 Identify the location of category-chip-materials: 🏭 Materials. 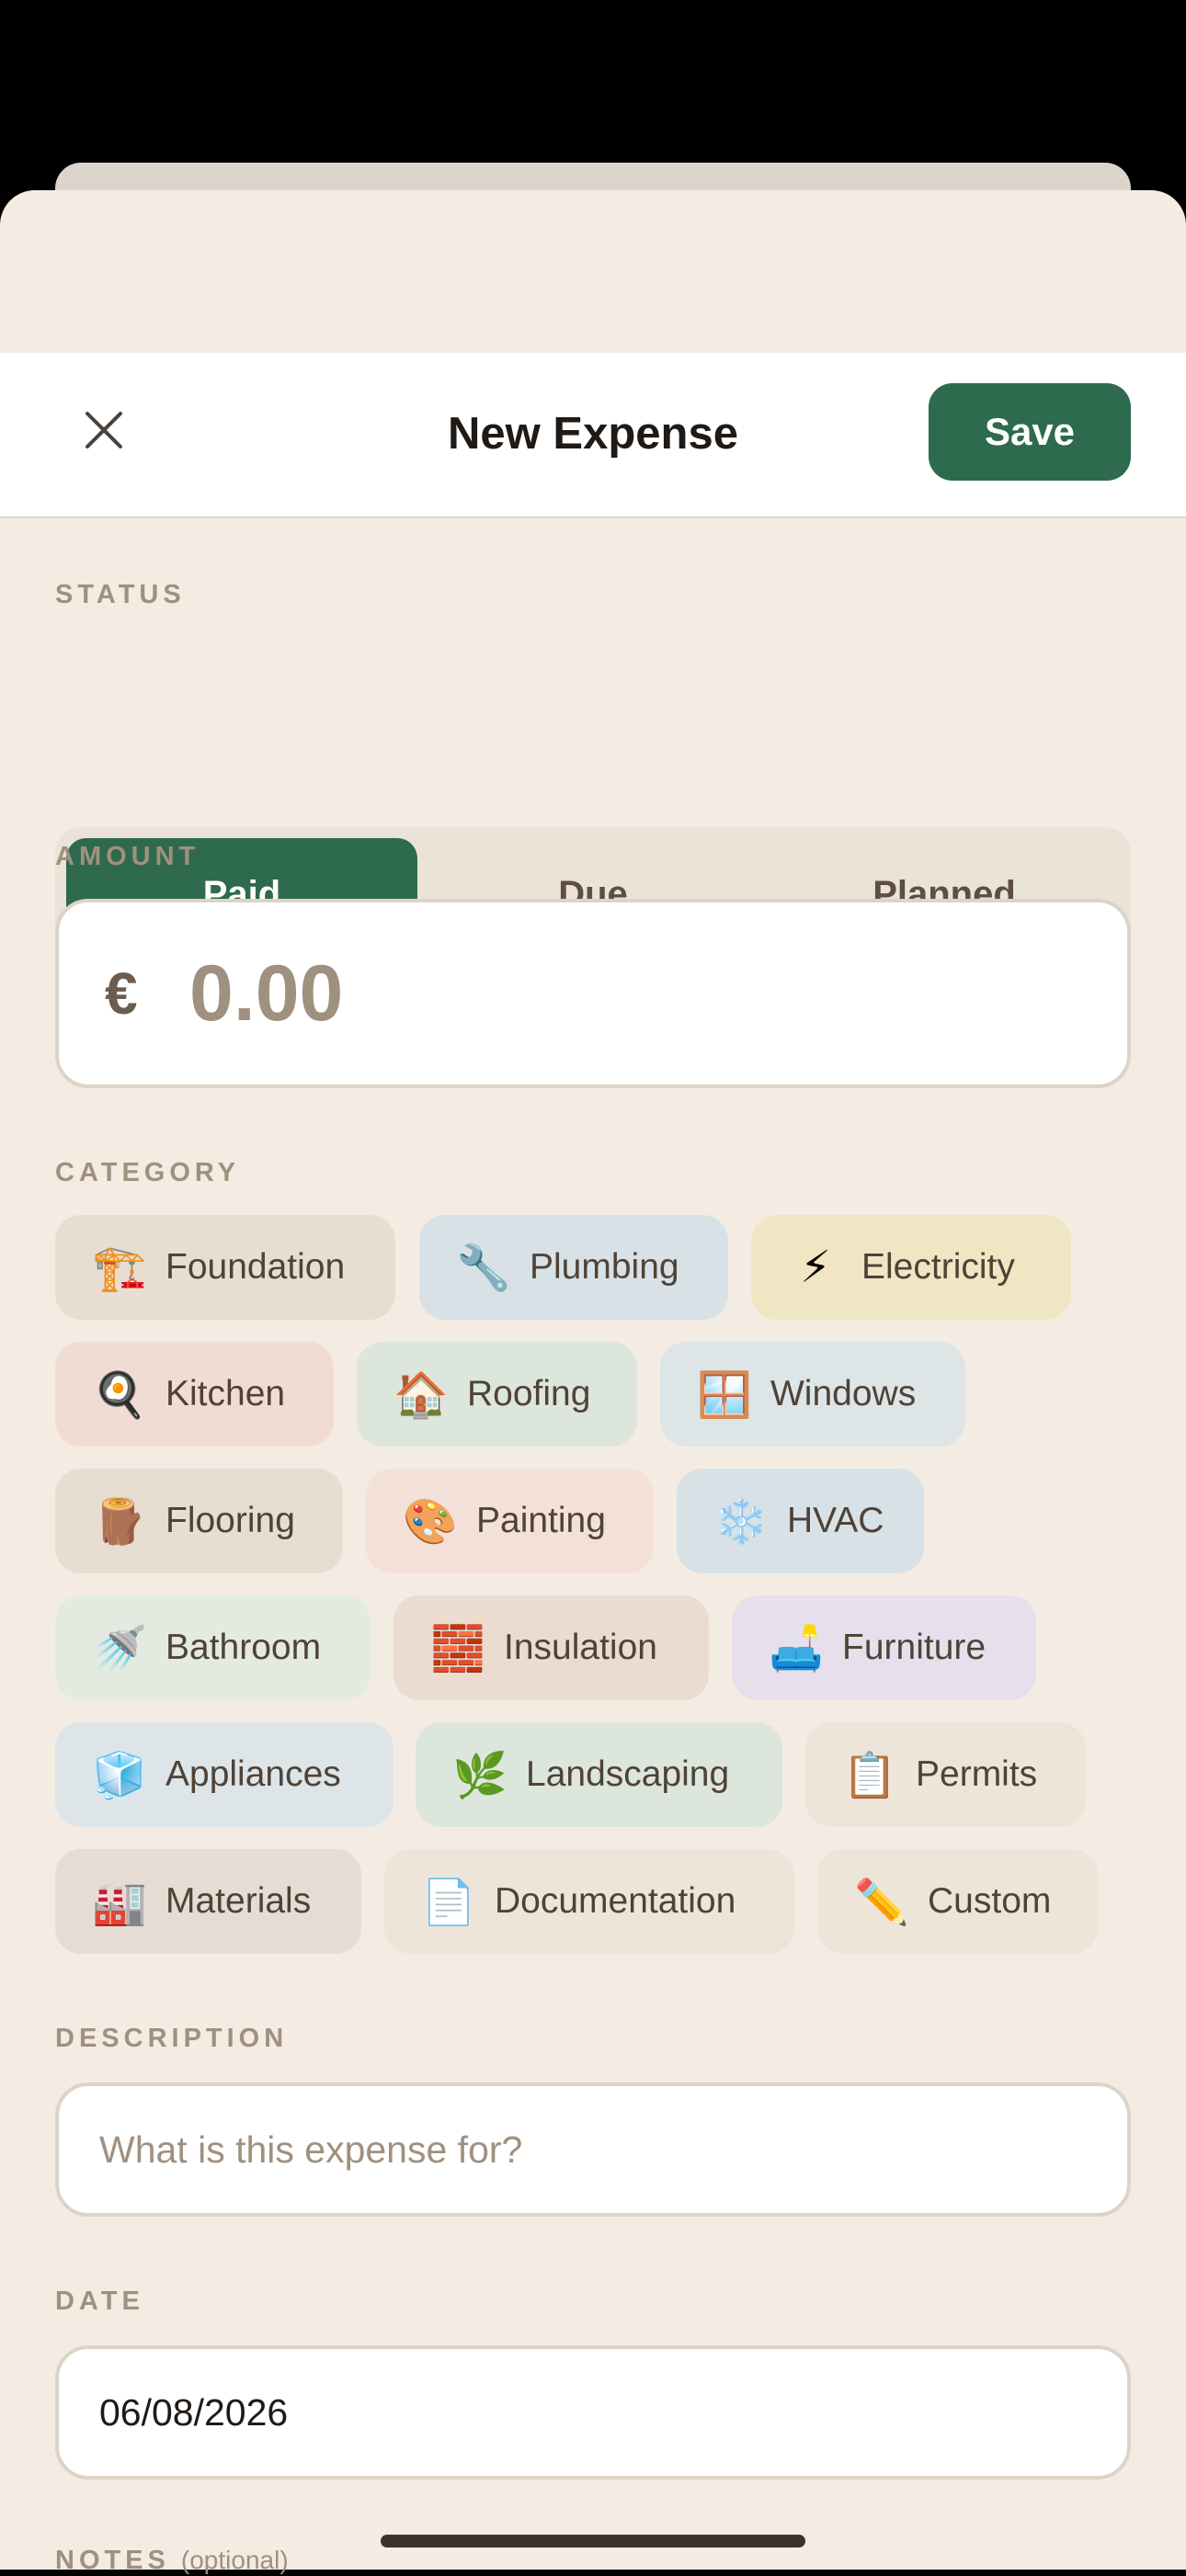
(208, 1901).